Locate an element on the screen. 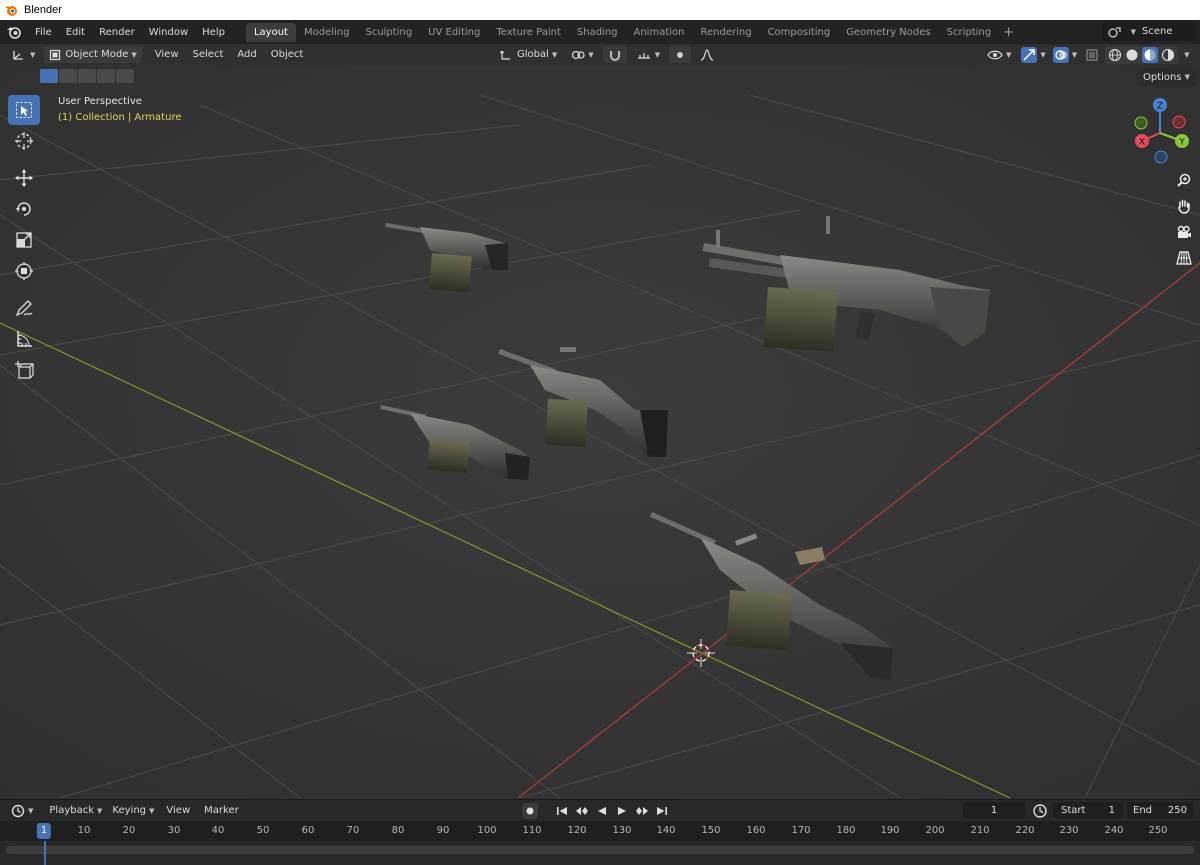  mode-selector: Object Mode ▼ is located at coordinates (93, 54).